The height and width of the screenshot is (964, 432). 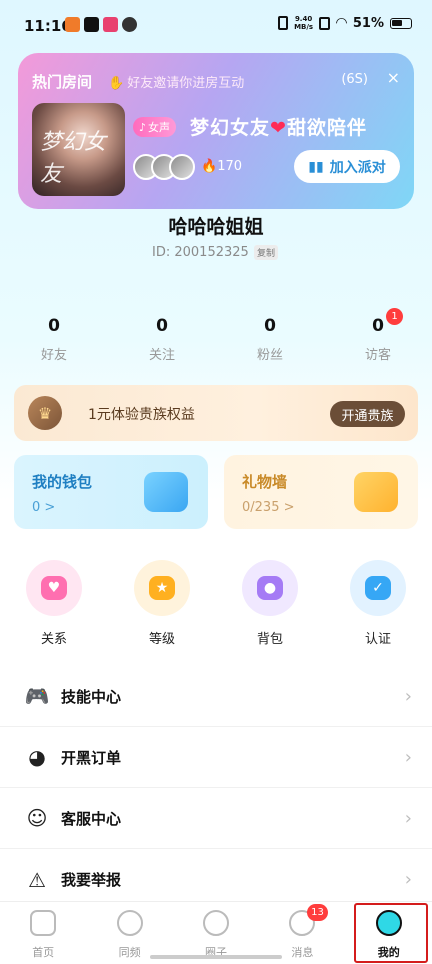 What do you see at coordinates (325, 23) in the screenshot?
I see `sim-icon` at bounding box center [325, 23].